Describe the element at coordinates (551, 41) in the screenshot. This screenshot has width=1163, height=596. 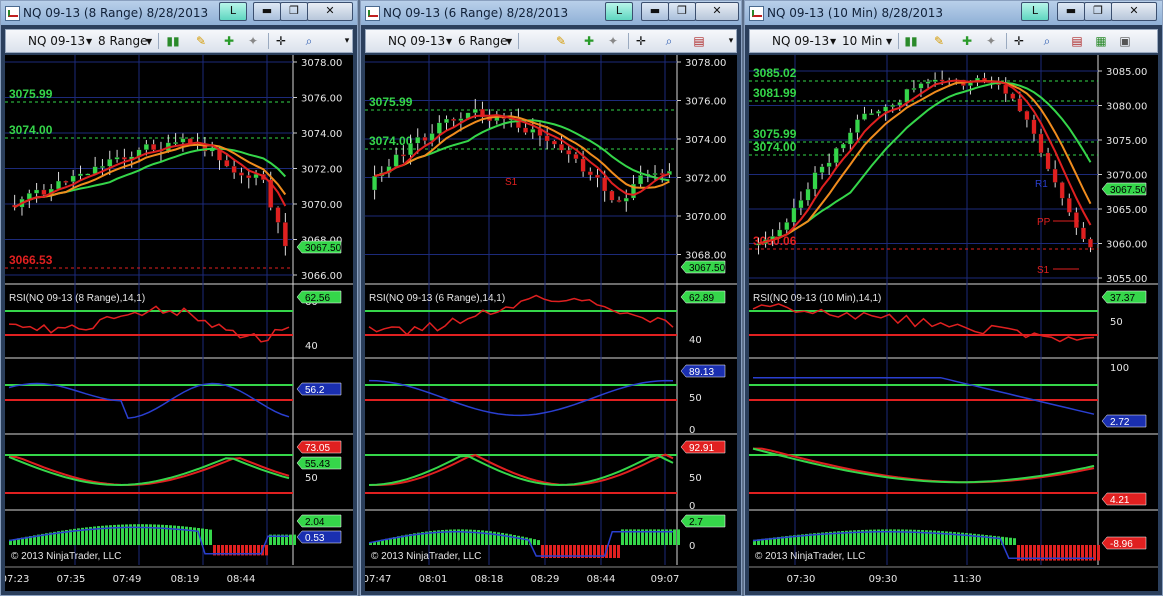
I see `chart-toolbar: NQ 09-13 ▼ 6 Range ▼ ✎ ✚ ✦ ✛ ⌕ ▤ ▾` at that location.